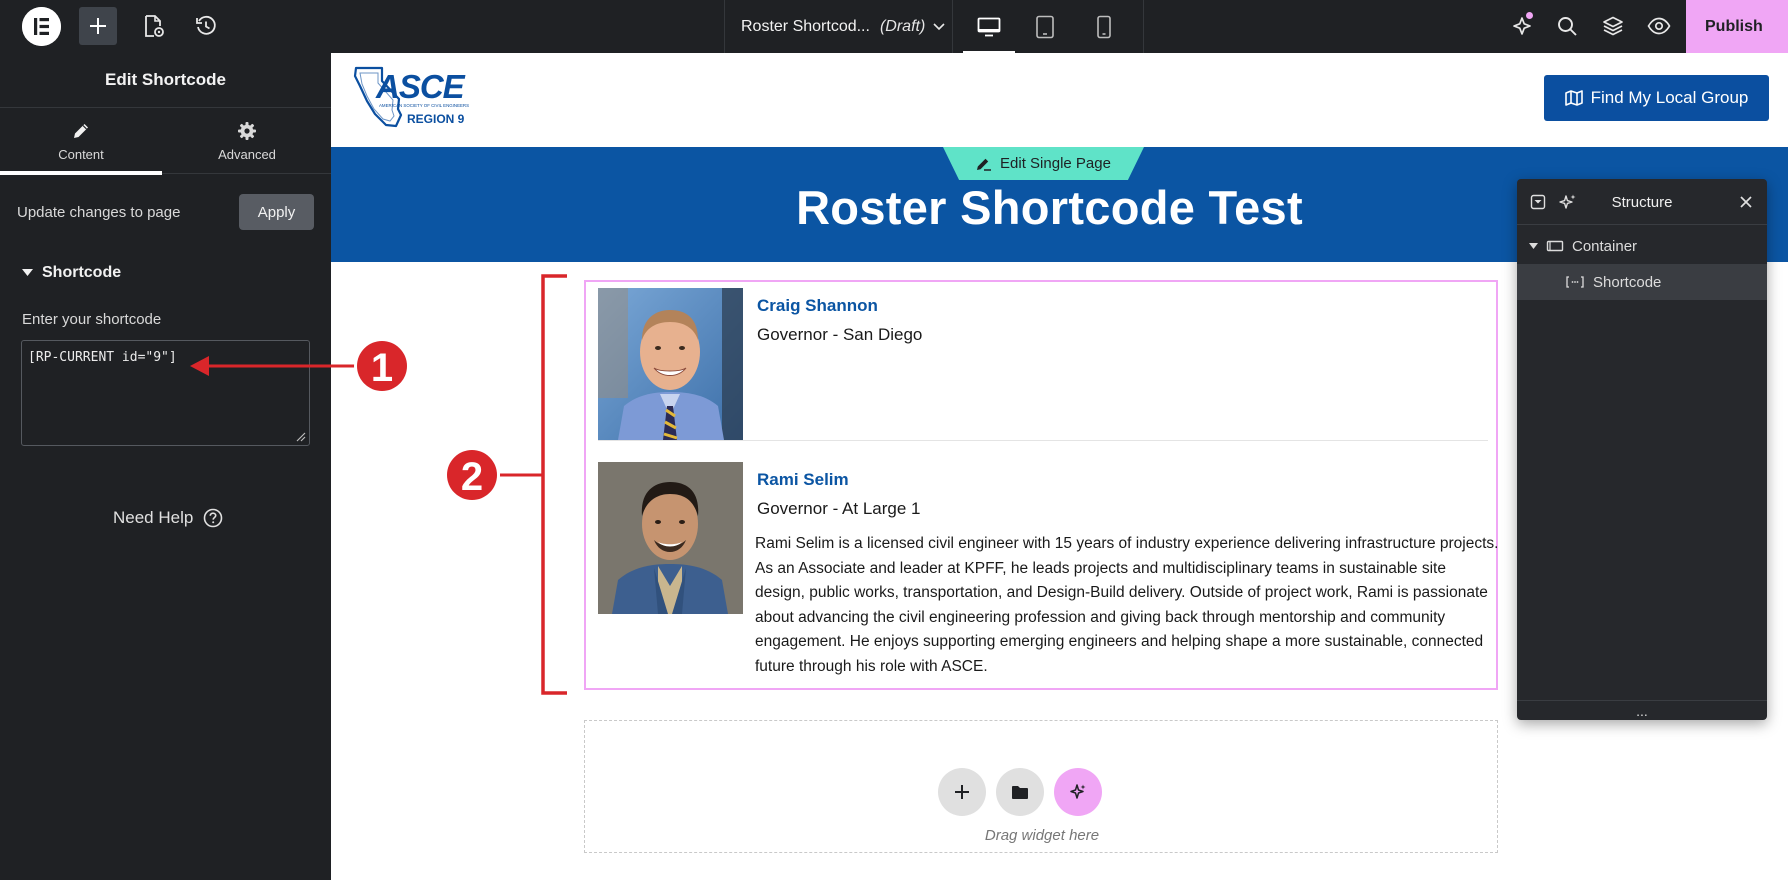  I want to click on shortcode-textarea: [RP-CURRENT id="9"], so click(165, 393).